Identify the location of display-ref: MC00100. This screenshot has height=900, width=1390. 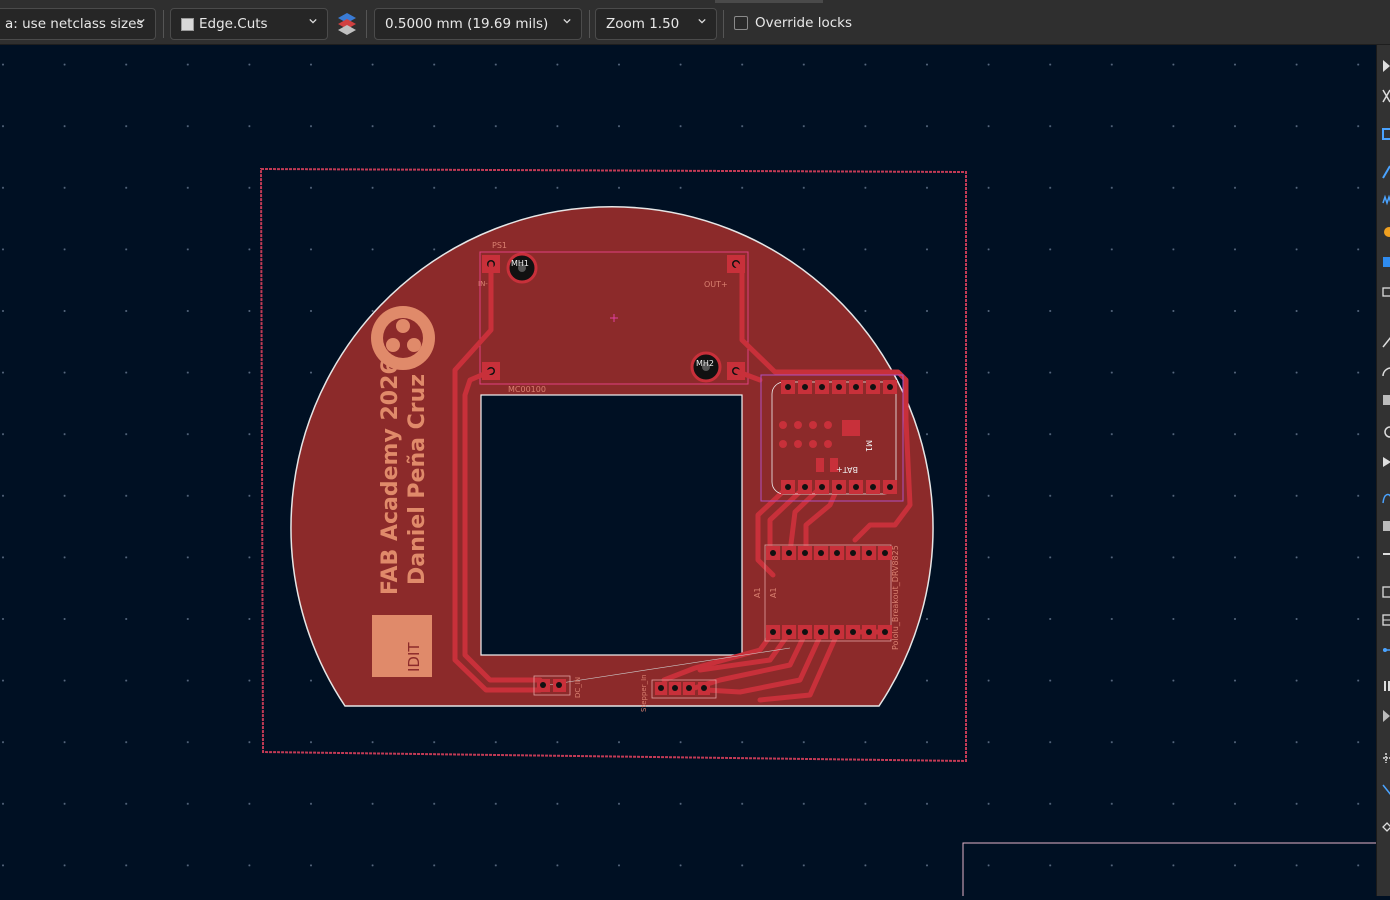
(527, 389).